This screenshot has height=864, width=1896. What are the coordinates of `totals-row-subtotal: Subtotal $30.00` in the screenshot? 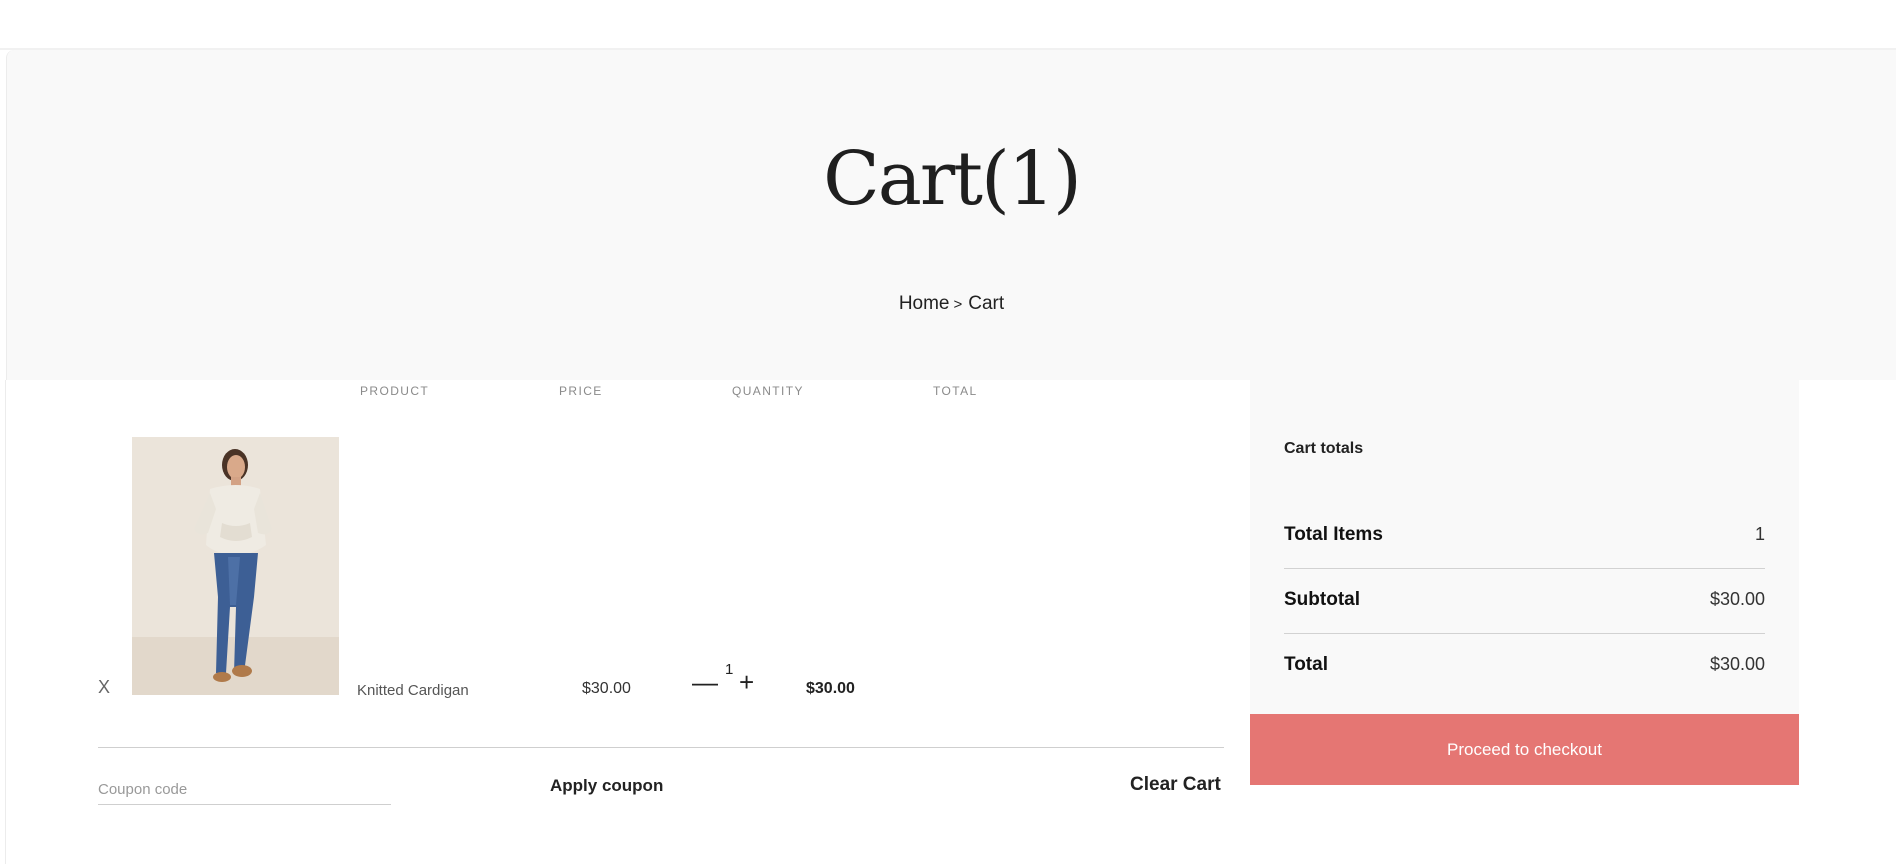 It's located at (1524, 601).